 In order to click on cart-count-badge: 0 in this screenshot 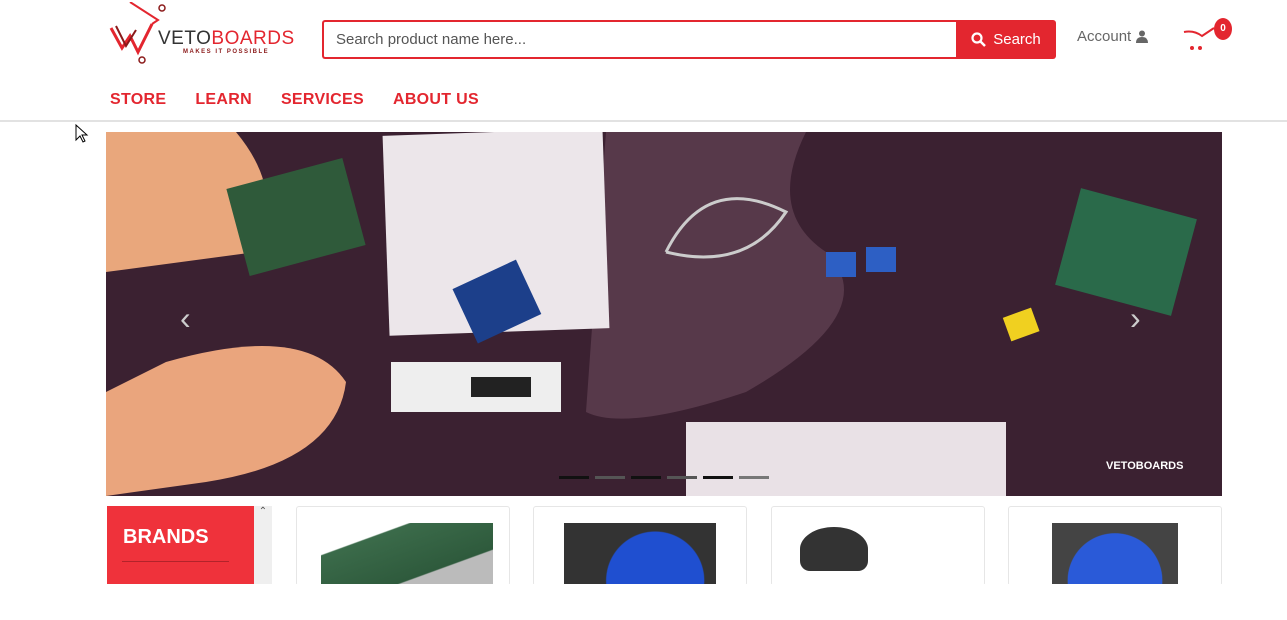, I will do `click(1223, 29)`.